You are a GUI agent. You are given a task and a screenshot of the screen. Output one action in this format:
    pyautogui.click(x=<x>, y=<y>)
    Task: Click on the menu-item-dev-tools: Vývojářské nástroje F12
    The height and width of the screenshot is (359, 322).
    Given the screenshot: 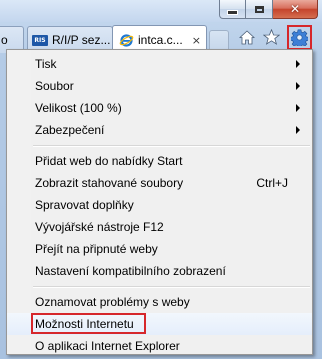 What is the action you would take?
    pyautogui.click(x=159, y=227)
    